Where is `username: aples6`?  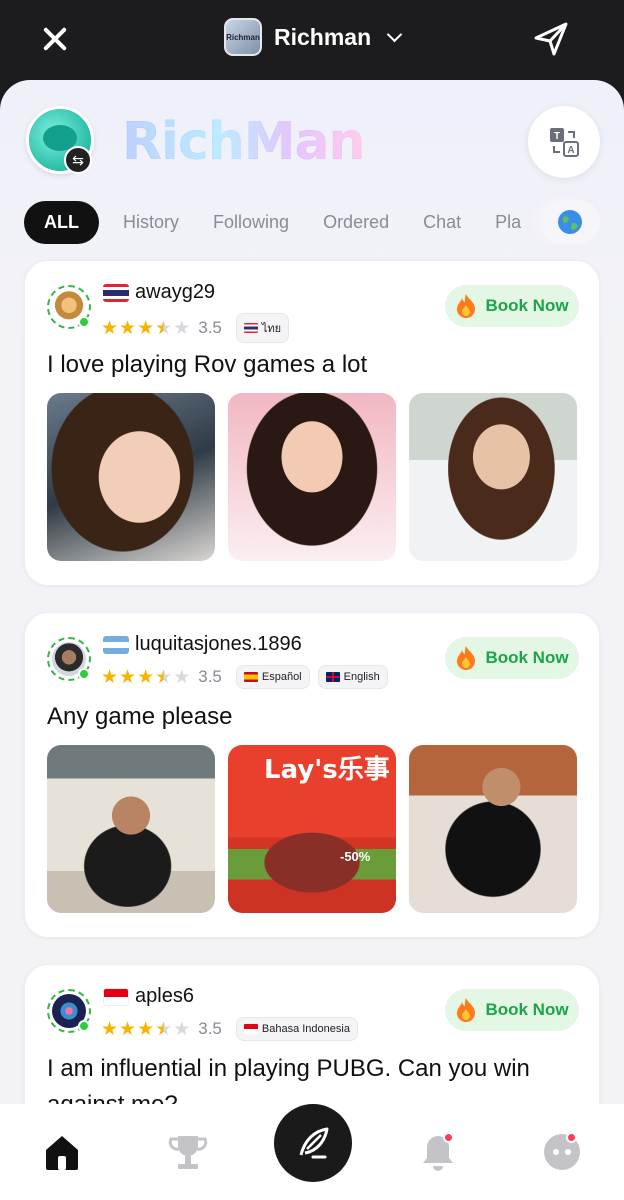 username: aples6 is located at coordinates (164, 996).